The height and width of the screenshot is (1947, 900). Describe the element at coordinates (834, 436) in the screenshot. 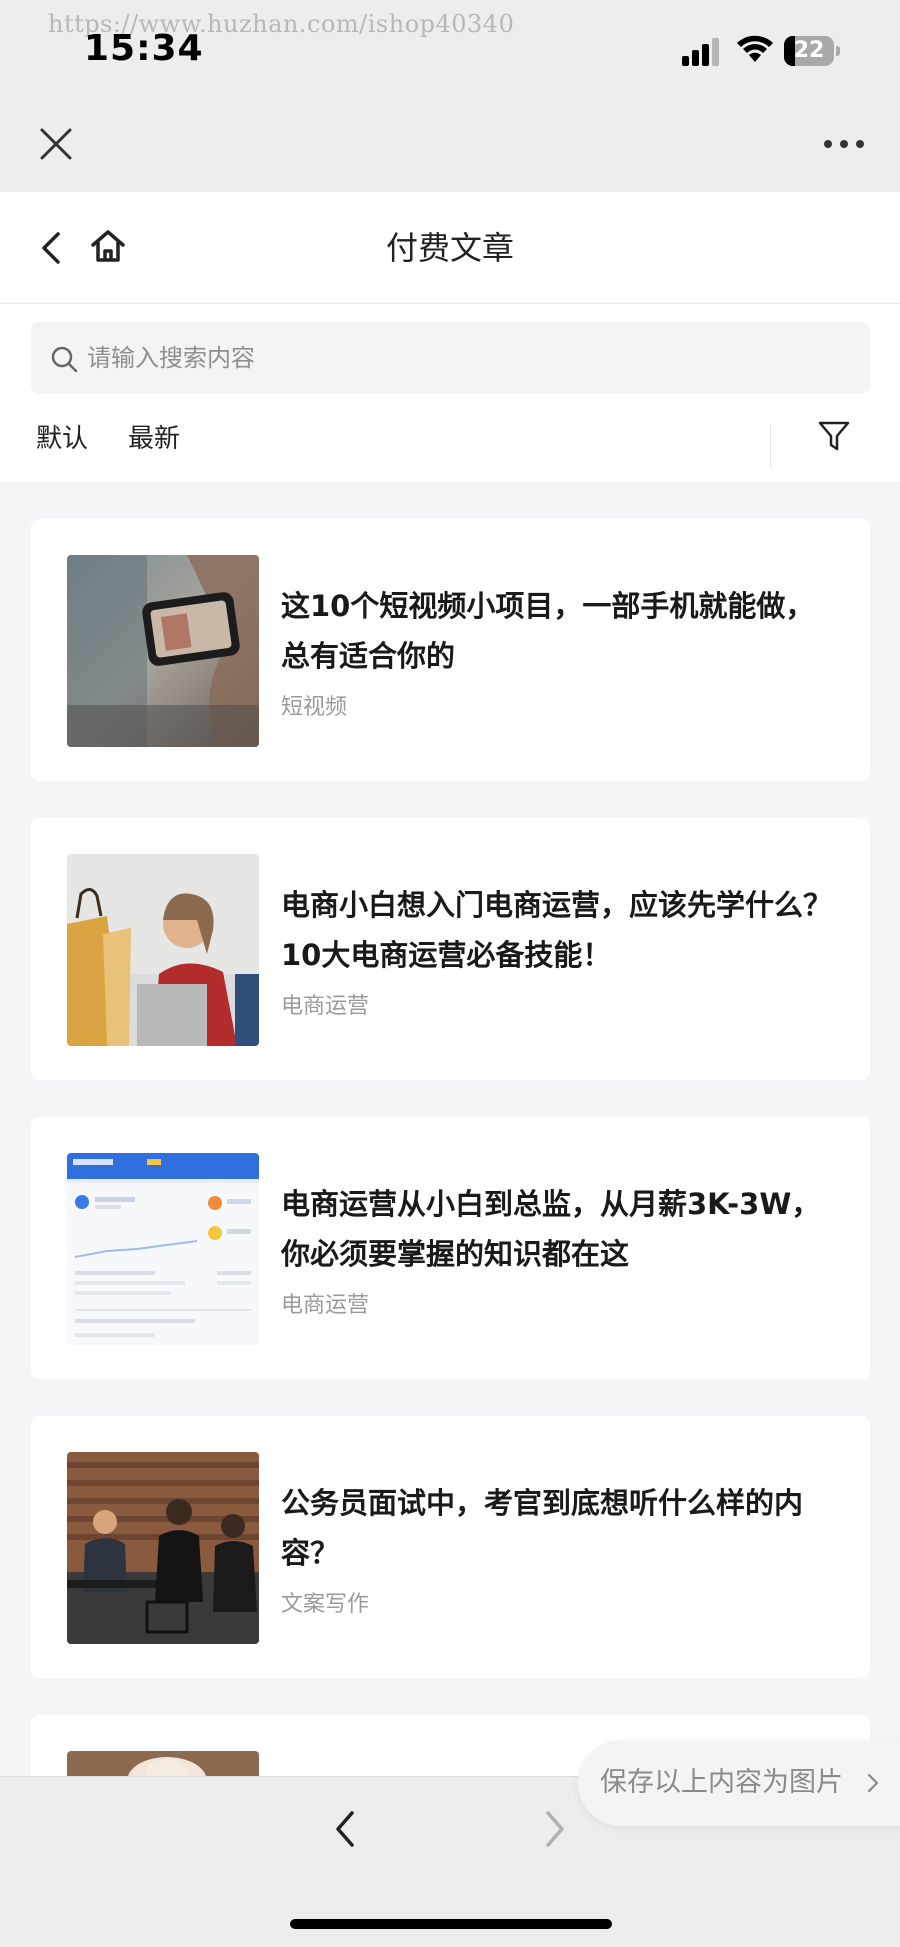

I see `filter-icon` at that location.